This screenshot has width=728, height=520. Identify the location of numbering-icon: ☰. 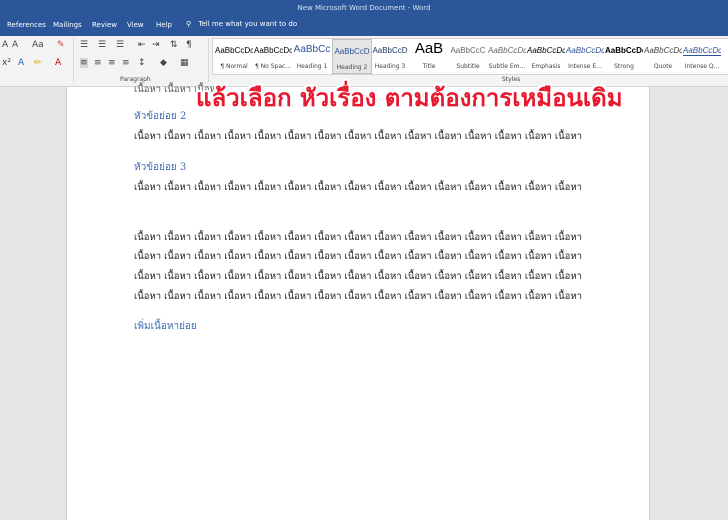
(102, 45).